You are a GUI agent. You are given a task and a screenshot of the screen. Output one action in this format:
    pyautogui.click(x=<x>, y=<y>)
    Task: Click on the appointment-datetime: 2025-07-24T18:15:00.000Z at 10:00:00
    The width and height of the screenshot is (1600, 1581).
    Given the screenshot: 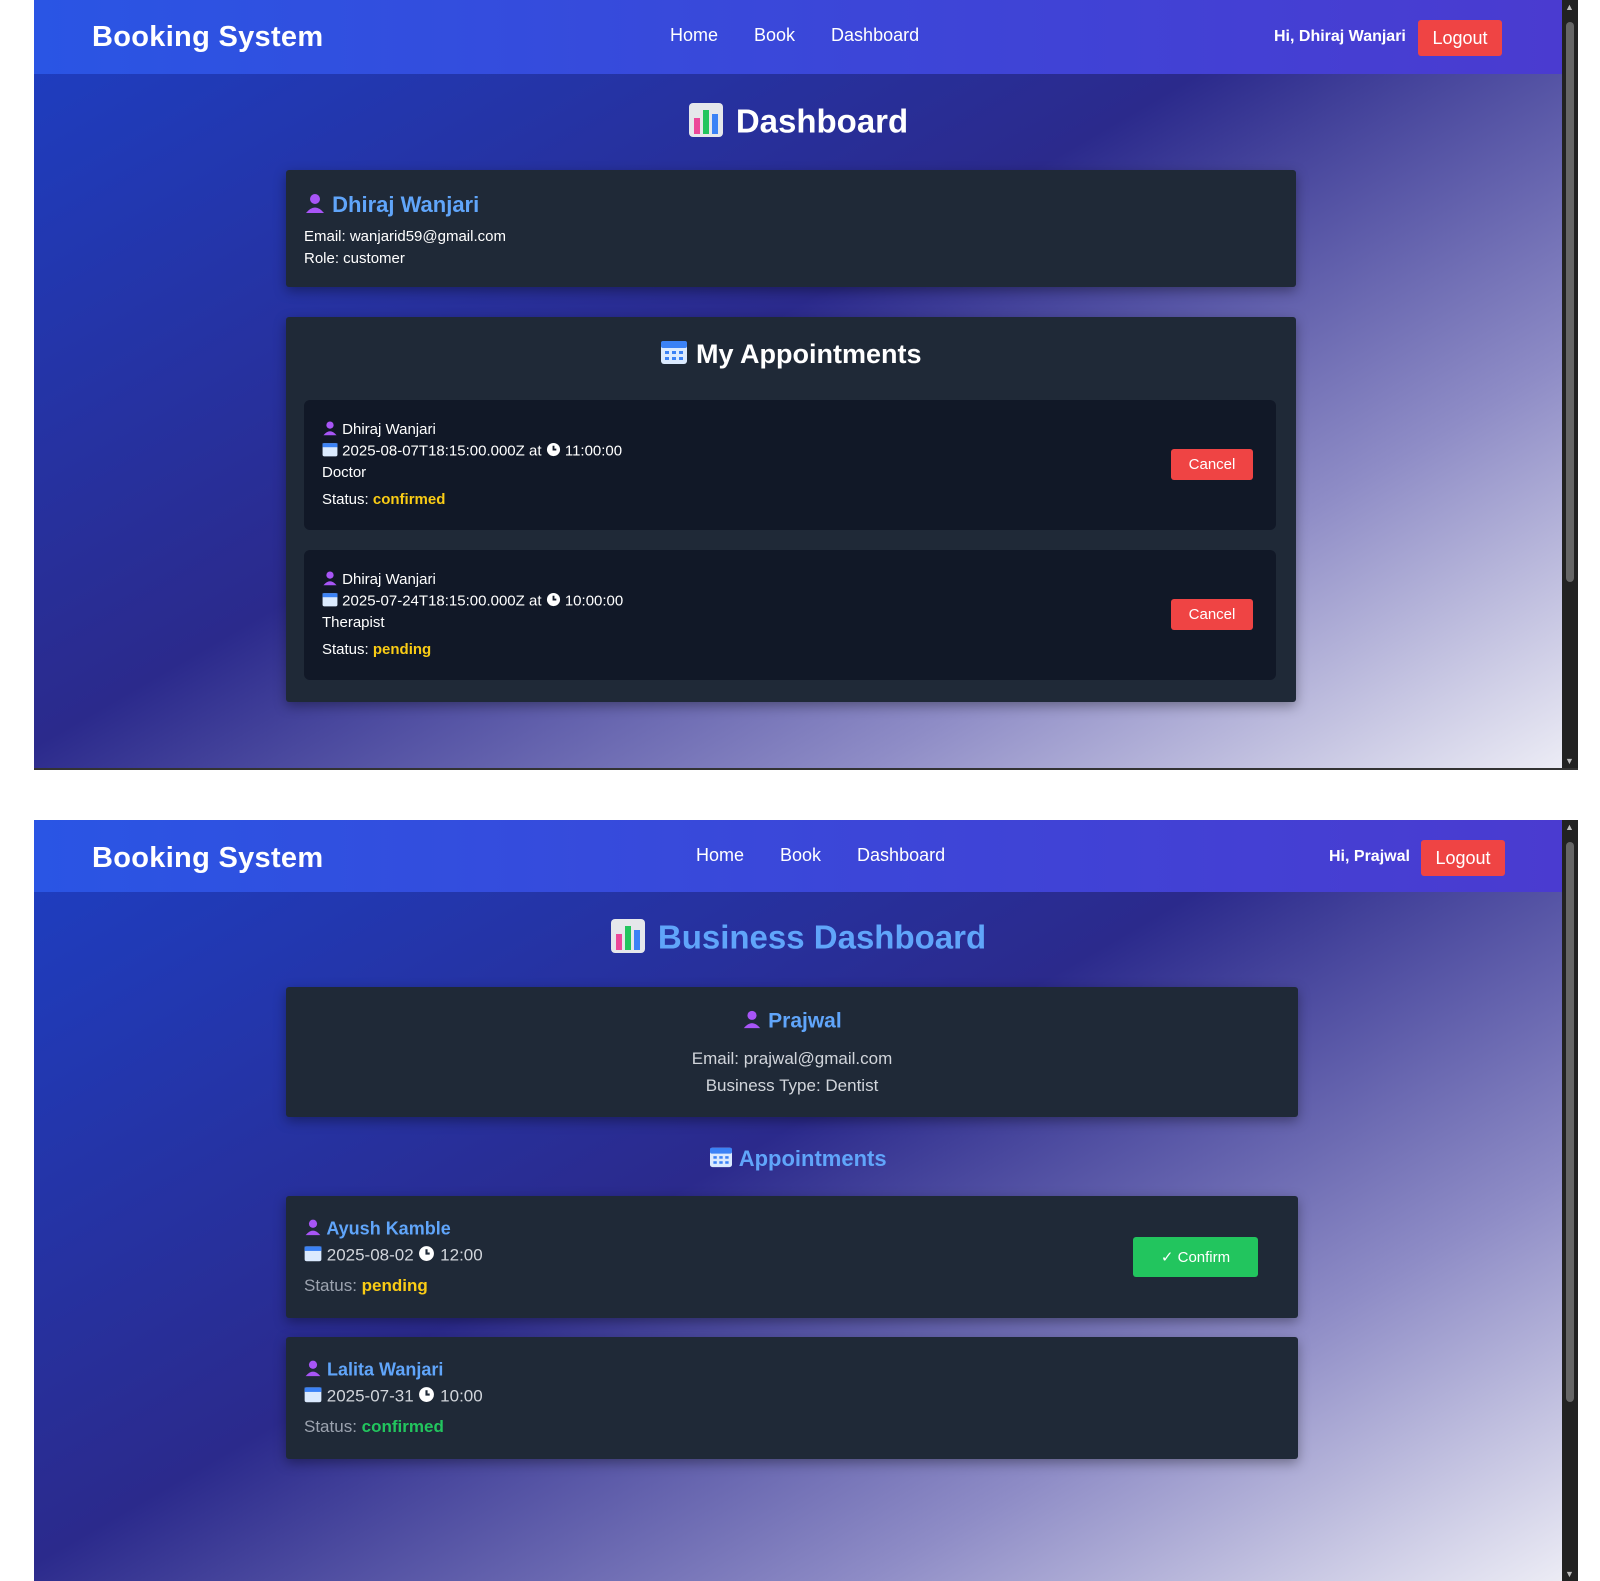 What is the action you would take?
    pyautogui.click(x=472, y=601)
    